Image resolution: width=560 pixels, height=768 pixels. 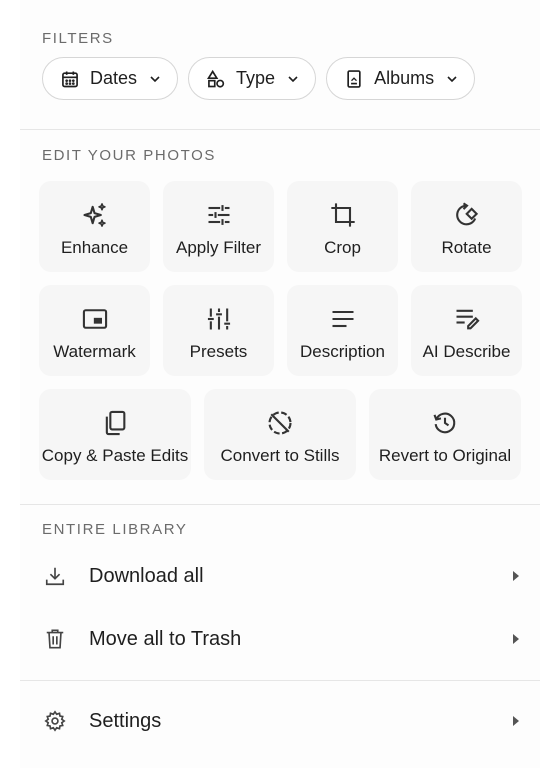 What do you see at coordinates (280, 423) in the screenshot?
I see `no-motion-icon` at bounding box center [280, 423].